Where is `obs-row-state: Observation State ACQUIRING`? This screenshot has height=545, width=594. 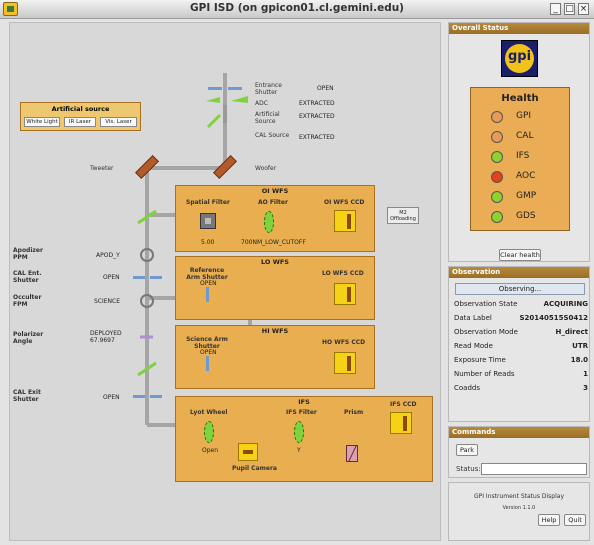 obs-row-state: Observation State ACQUIRING is located at coordinates (521, 306).